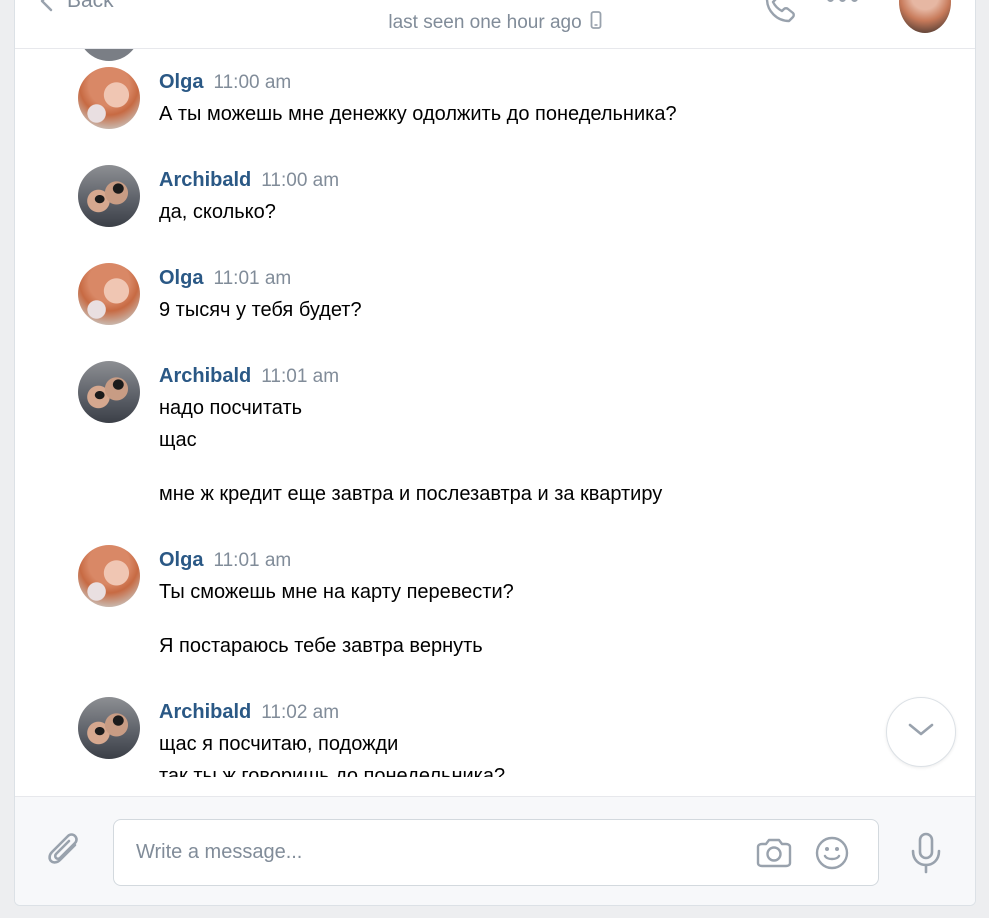 The height and width of the screenshot is (918, 989). I want to click on emoji-button, so click(832, 855).